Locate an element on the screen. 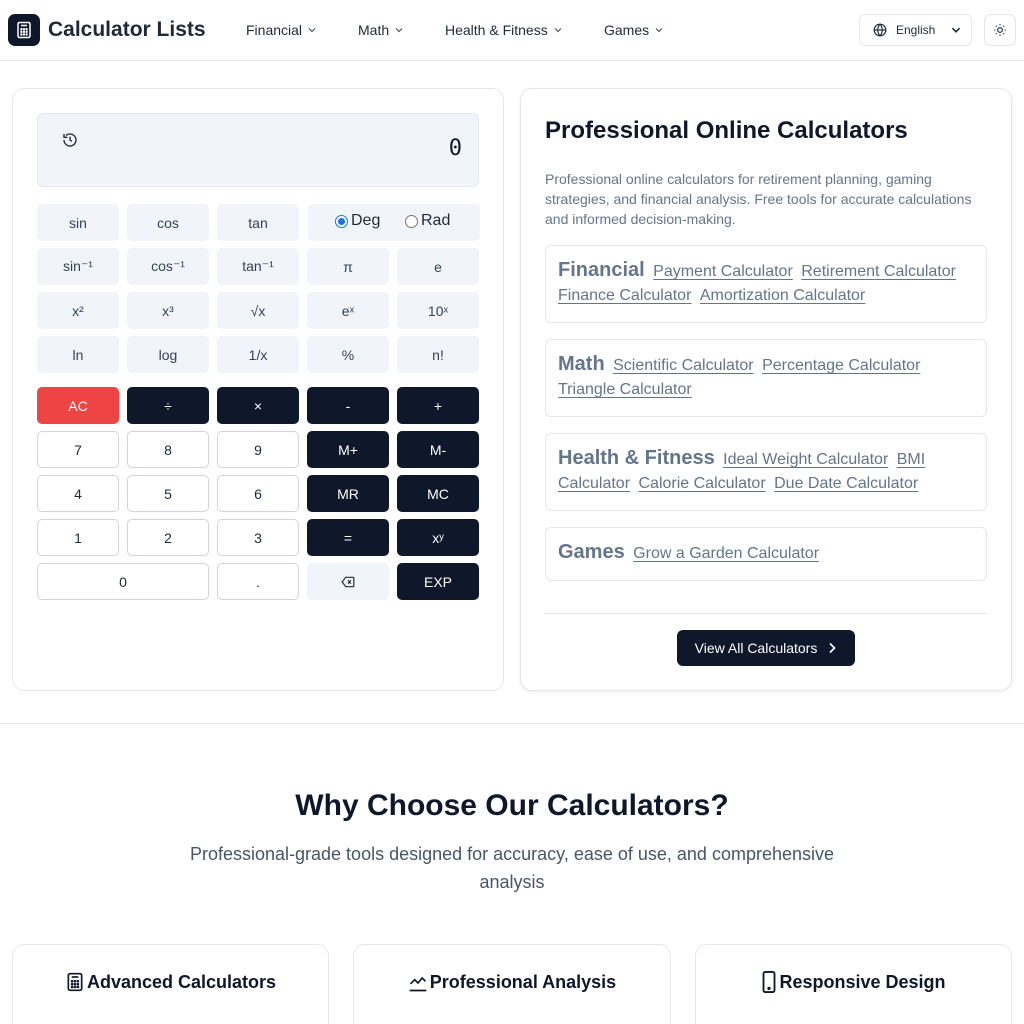 The width and height of the screenshot is (1024, 1024). key-cos: cos is located at coordinates (168, 222).